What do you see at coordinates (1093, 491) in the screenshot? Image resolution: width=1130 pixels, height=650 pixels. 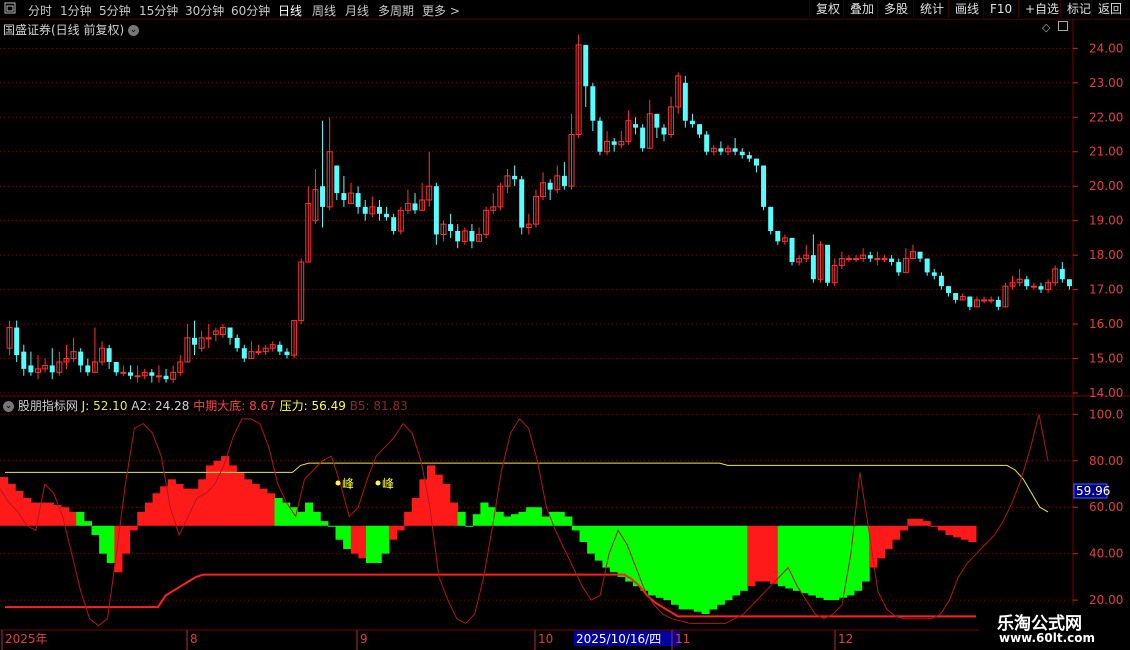 I see `current-value-label: 59.96` at bounding box center [1093, 491].